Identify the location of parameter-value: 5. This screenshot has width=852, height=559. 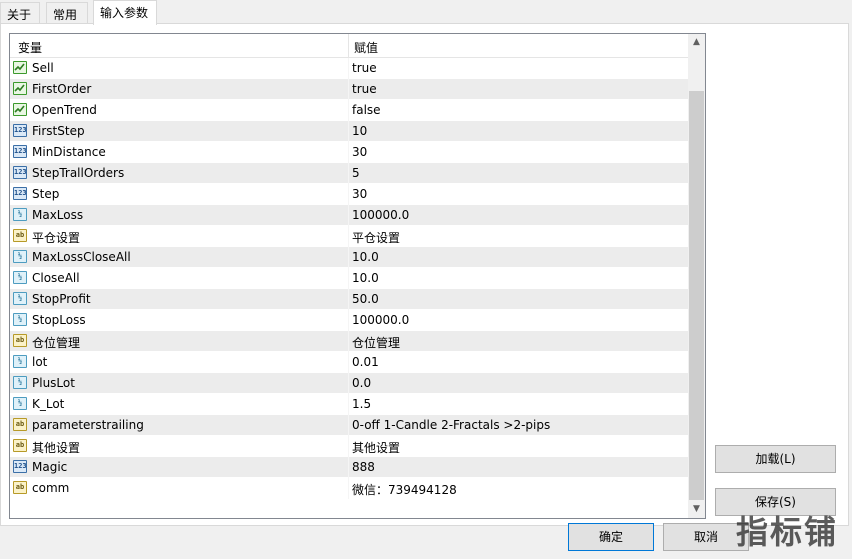
(356, 173).